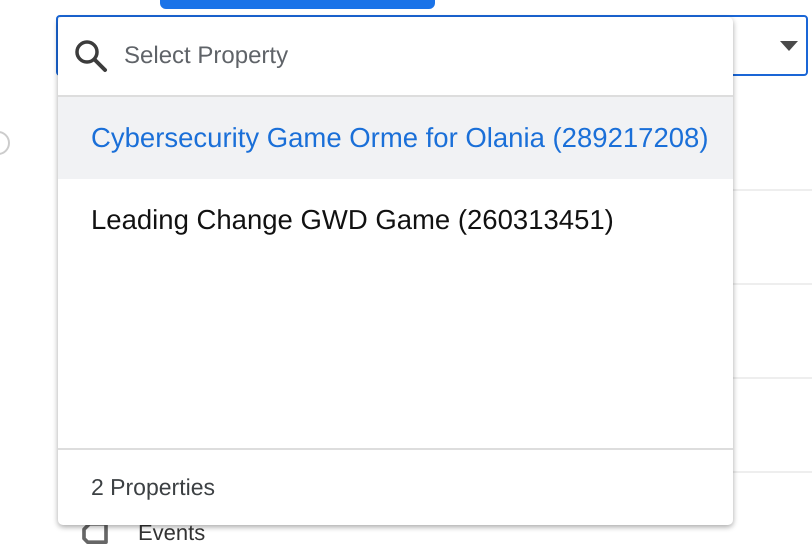  Describe the element at coordinates (91, 56) in the screenshot. I see `search-icon` at that location.